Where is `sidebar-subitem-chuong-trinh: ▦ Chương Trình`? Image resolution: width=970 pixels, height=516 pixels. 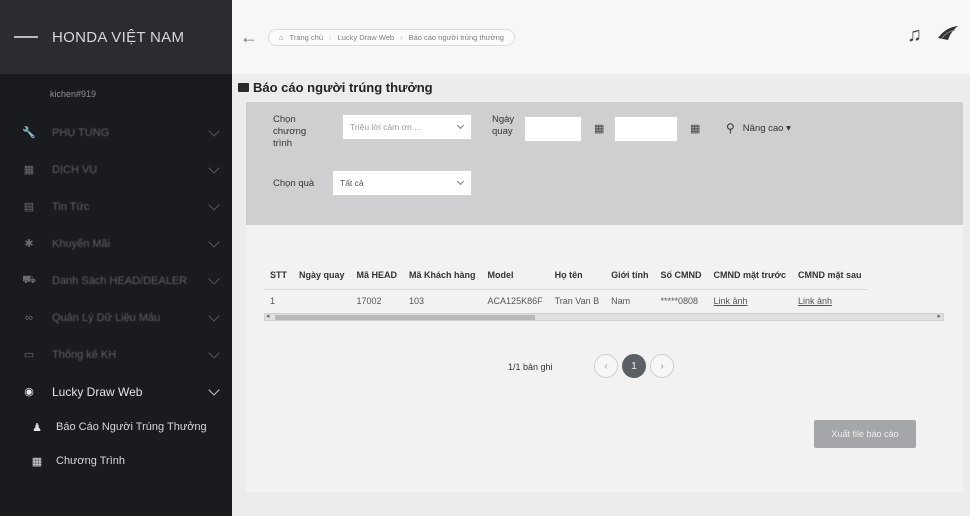 sidebar-subitem-chuong-trinh: ▦ Chương Trình is located at coordinates (116, 461).